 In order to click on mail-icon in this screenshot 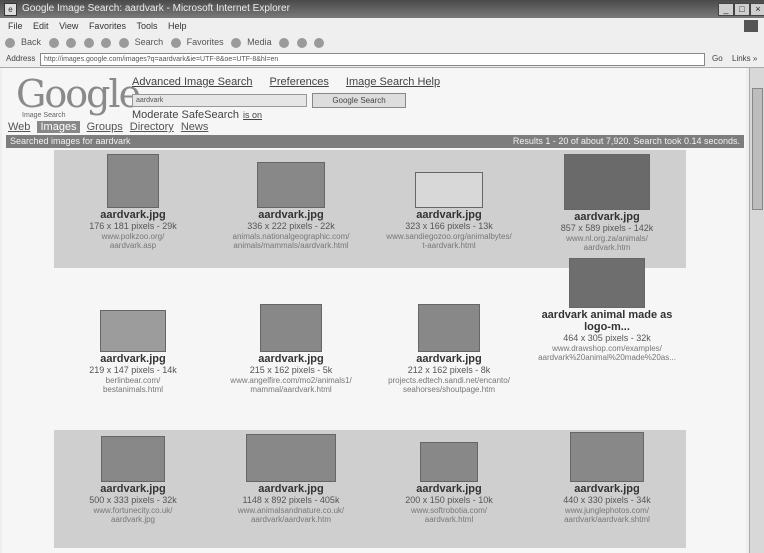, I will do `click(301, 42)`.